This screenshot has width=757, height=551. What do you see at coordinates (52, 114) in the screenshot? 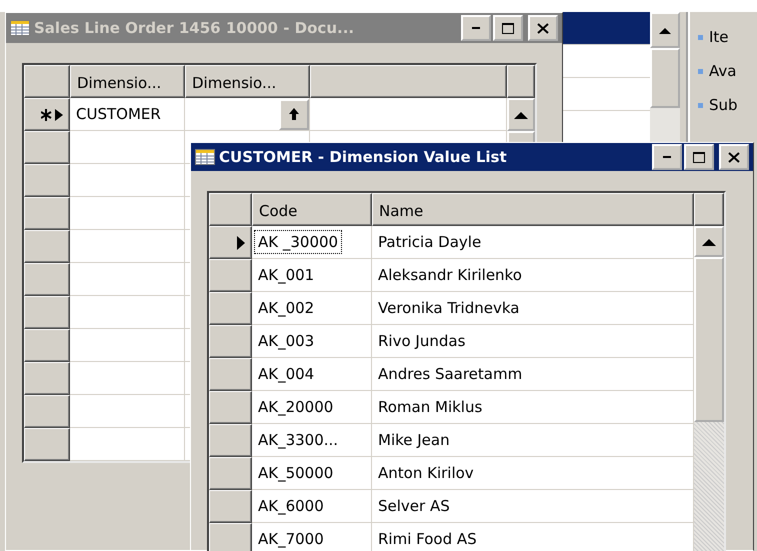
I see `new-record-indicator-icon` at bounding box center [52, 114].